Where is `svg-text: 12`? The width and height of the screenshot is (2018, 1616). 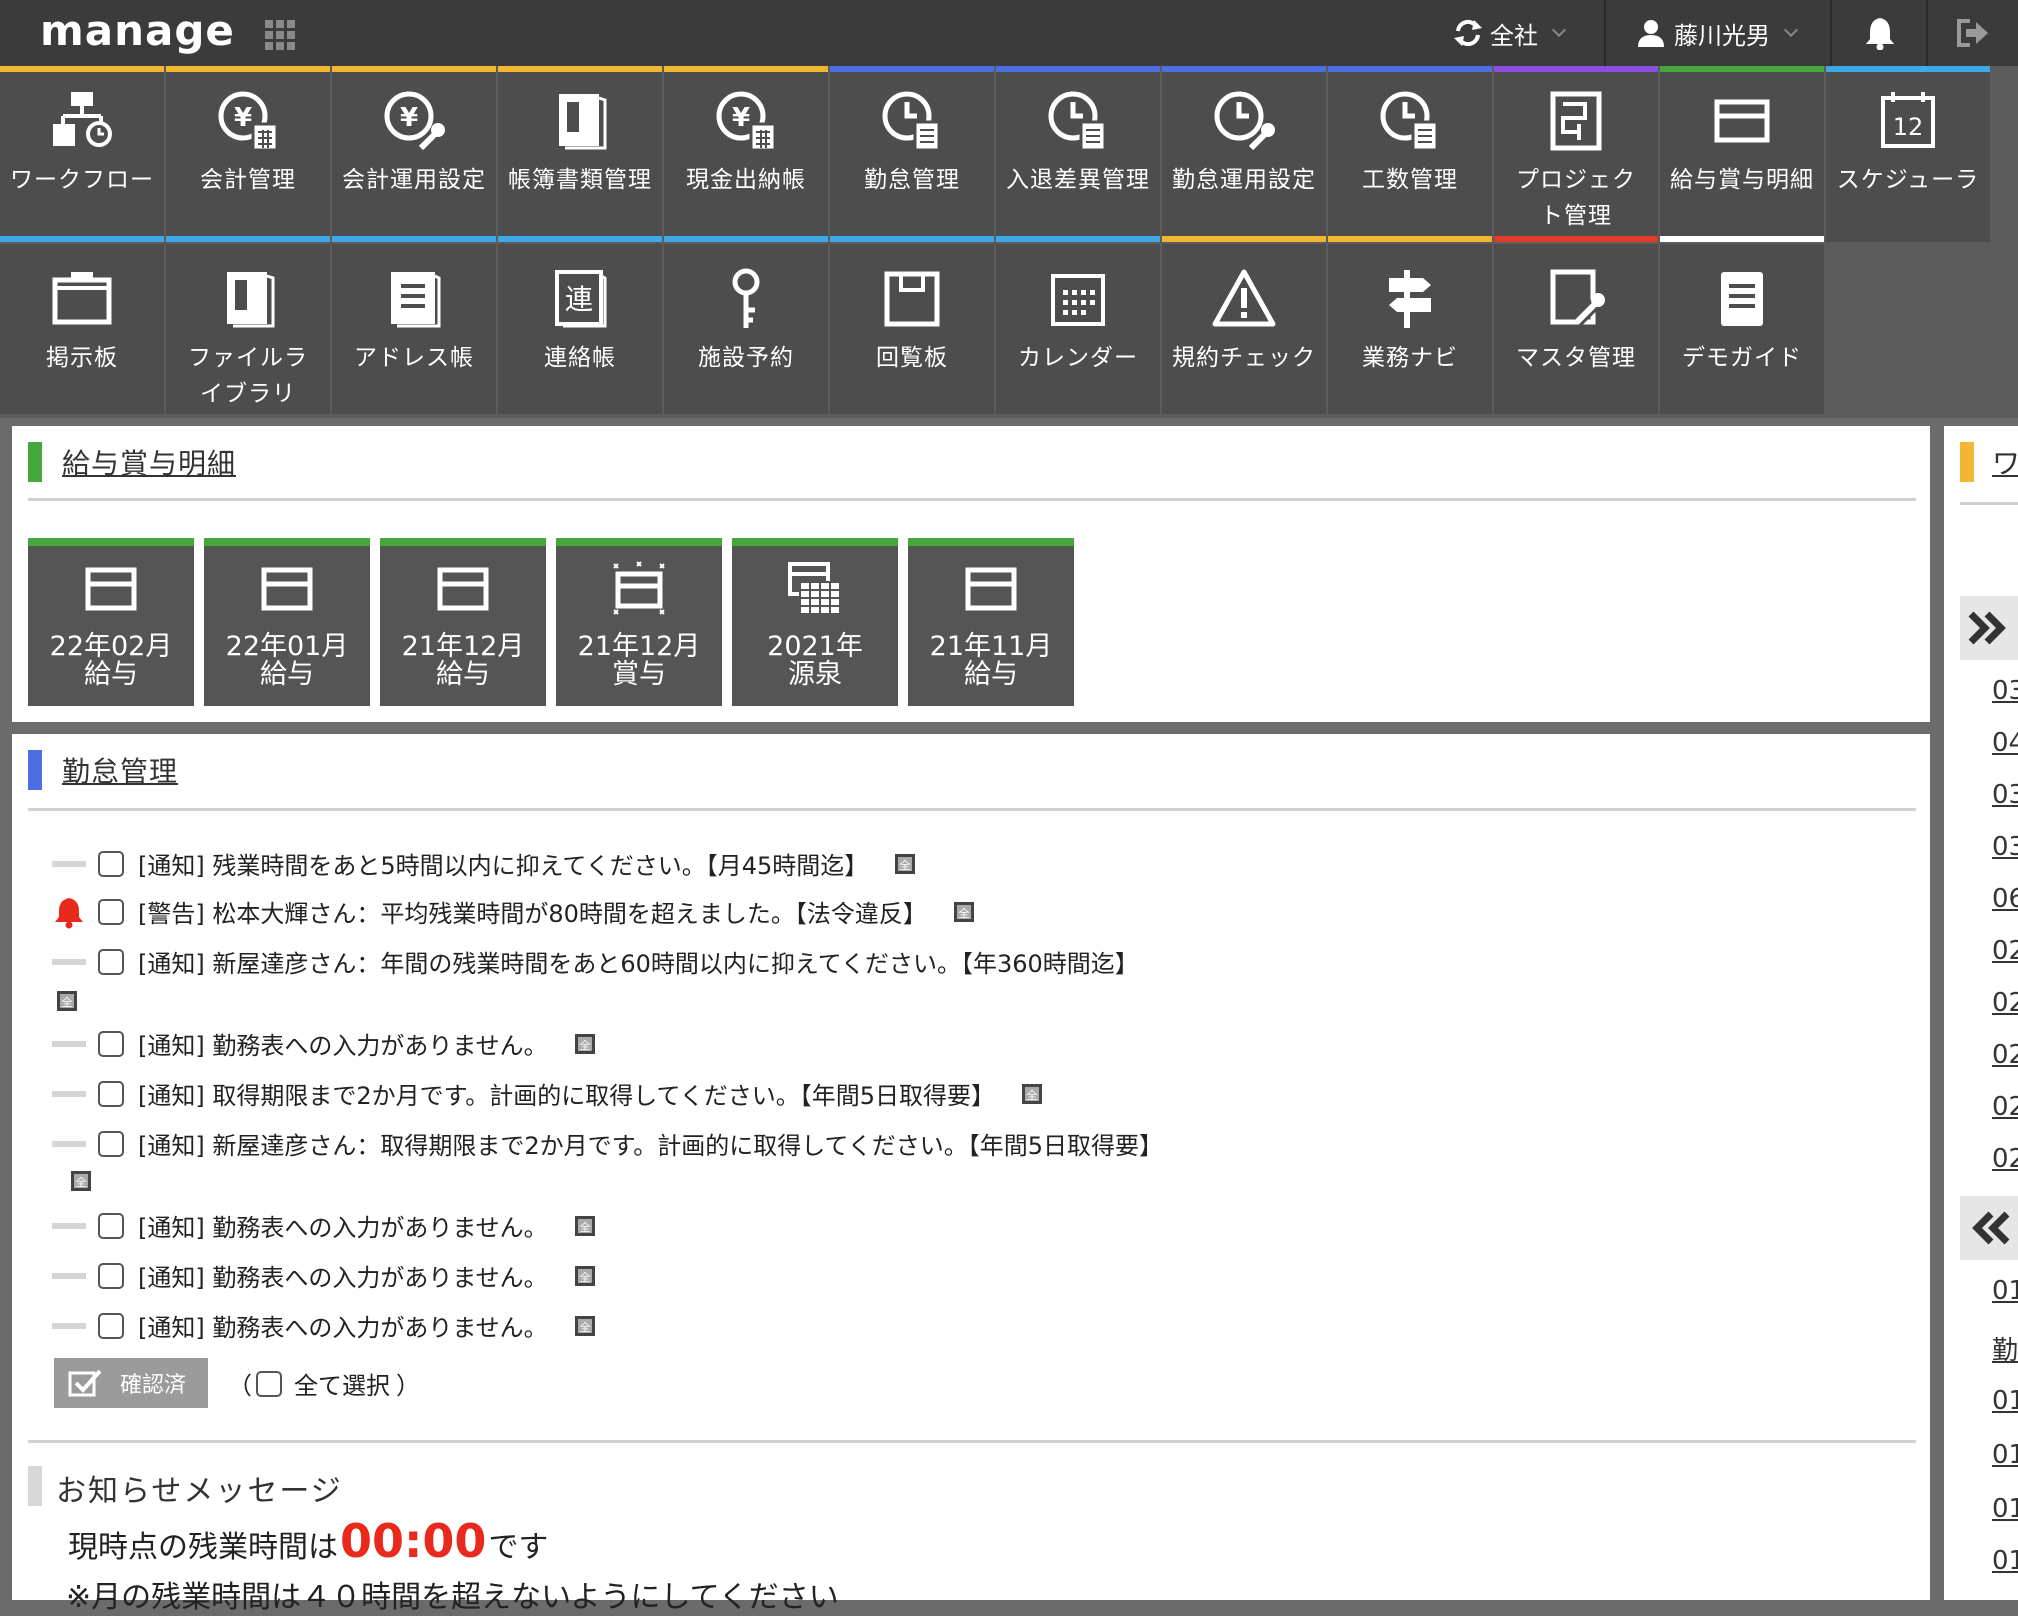 svg-text: 12 is located at coordinates (1908, 127).